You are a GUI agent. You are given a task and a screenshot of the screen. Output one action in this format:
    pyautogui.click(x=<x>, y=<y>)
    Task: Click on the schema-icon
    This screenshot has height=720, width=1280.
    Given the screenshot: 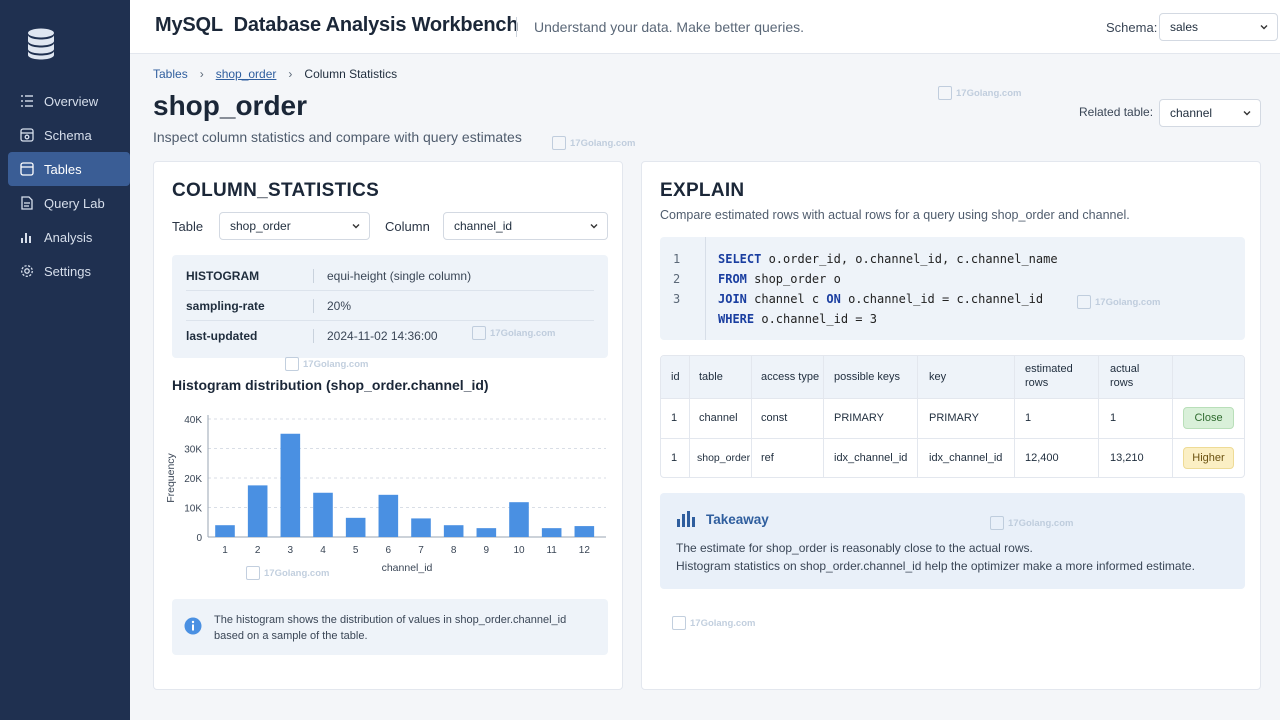 What is the action you would take?
    pyautogui.click(x=27, y=135)
    